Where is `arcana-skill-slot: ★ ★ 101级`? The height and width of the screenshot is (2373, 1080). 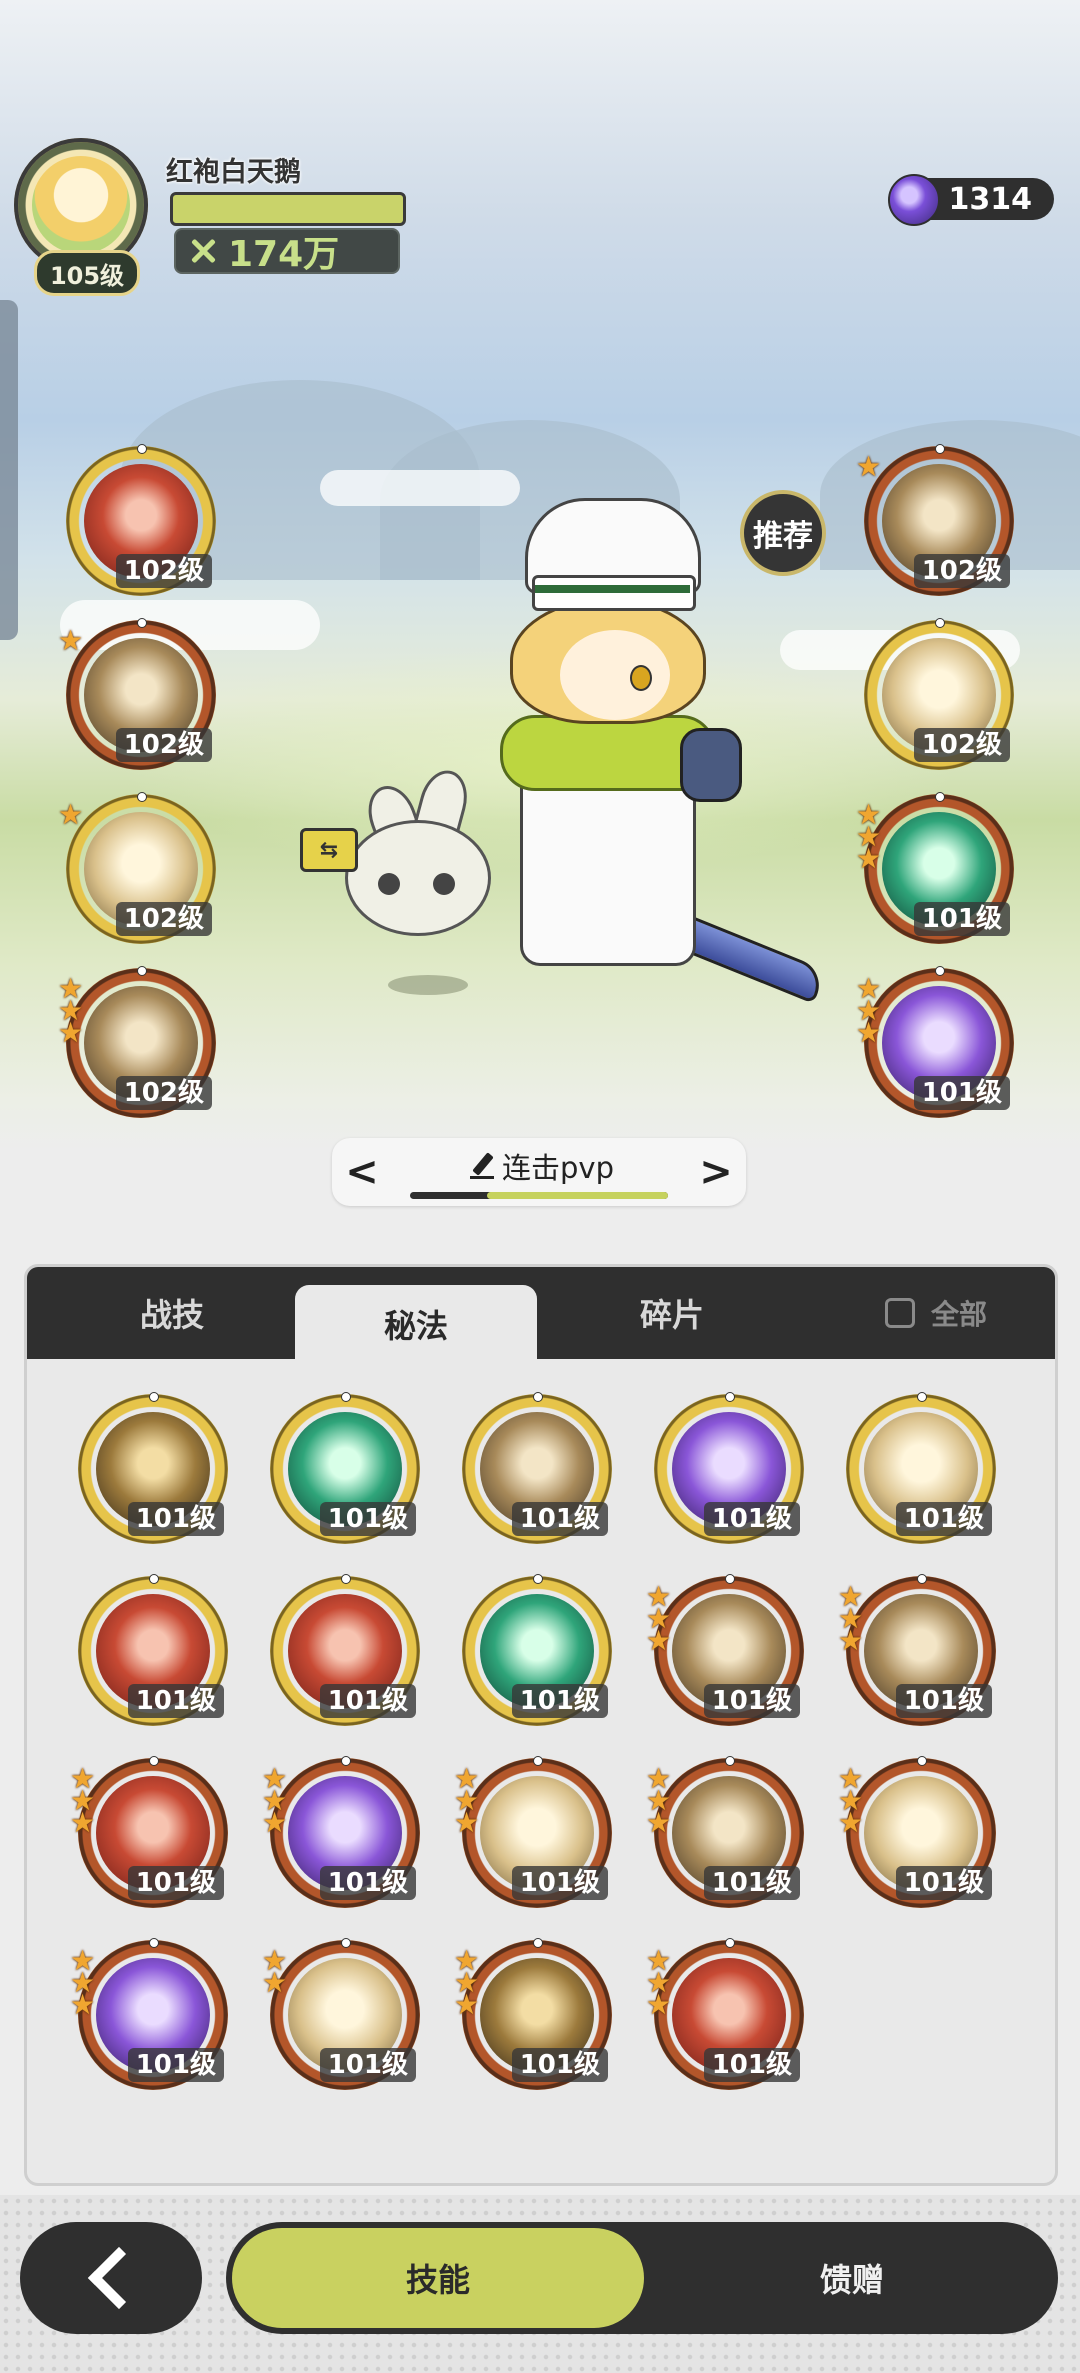 arcana-skill-slot: ★ ★ 101级 is located at coordinates (341, 2014).